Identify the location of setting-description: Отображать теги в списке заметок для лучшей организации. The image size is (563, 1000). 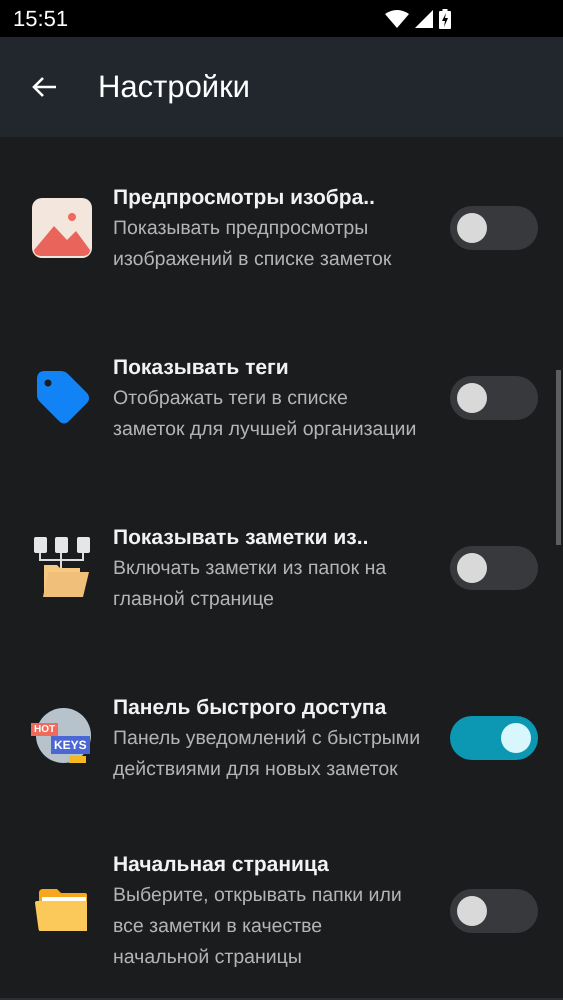
(265, 414).